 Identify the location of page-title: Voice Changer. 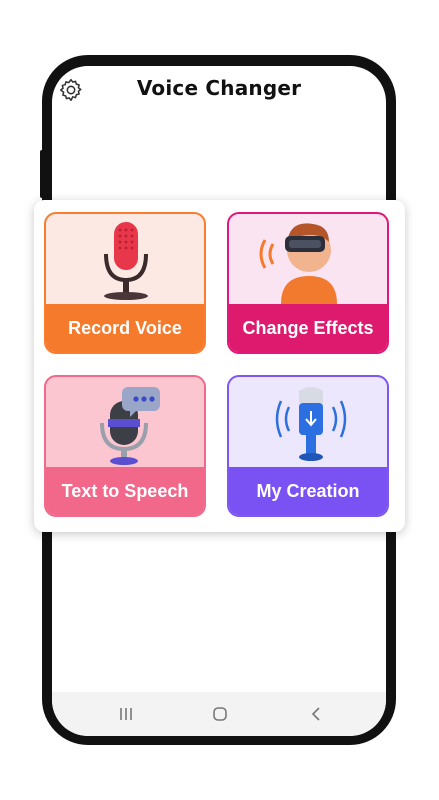
(219, 88).